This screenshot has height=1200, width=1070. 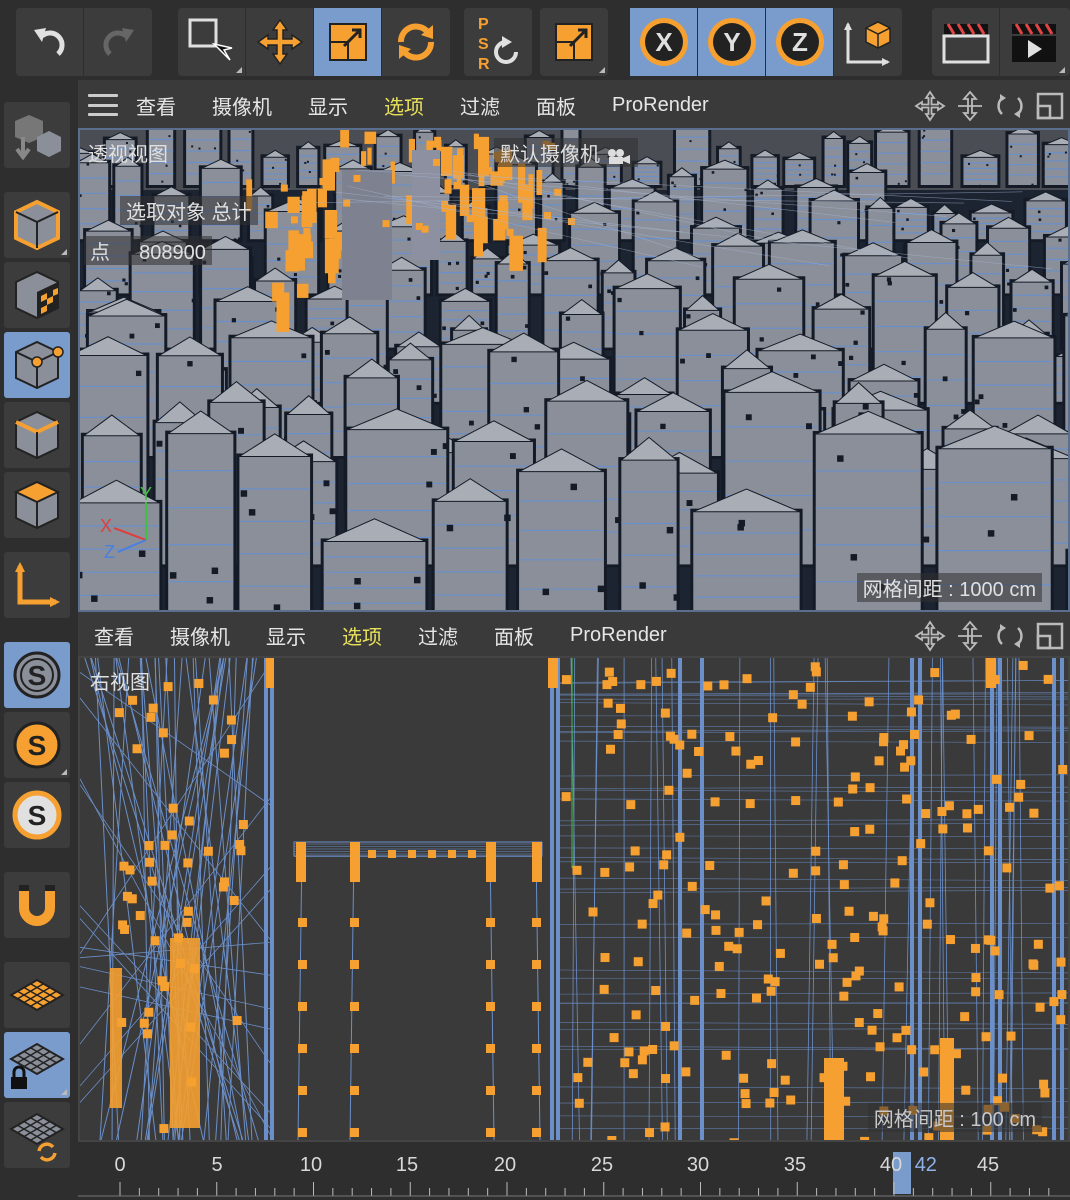 What do you see at coordinates (212, 42) in the screenshot?
I see `select-rect-button` at bounding box center [212, 42].